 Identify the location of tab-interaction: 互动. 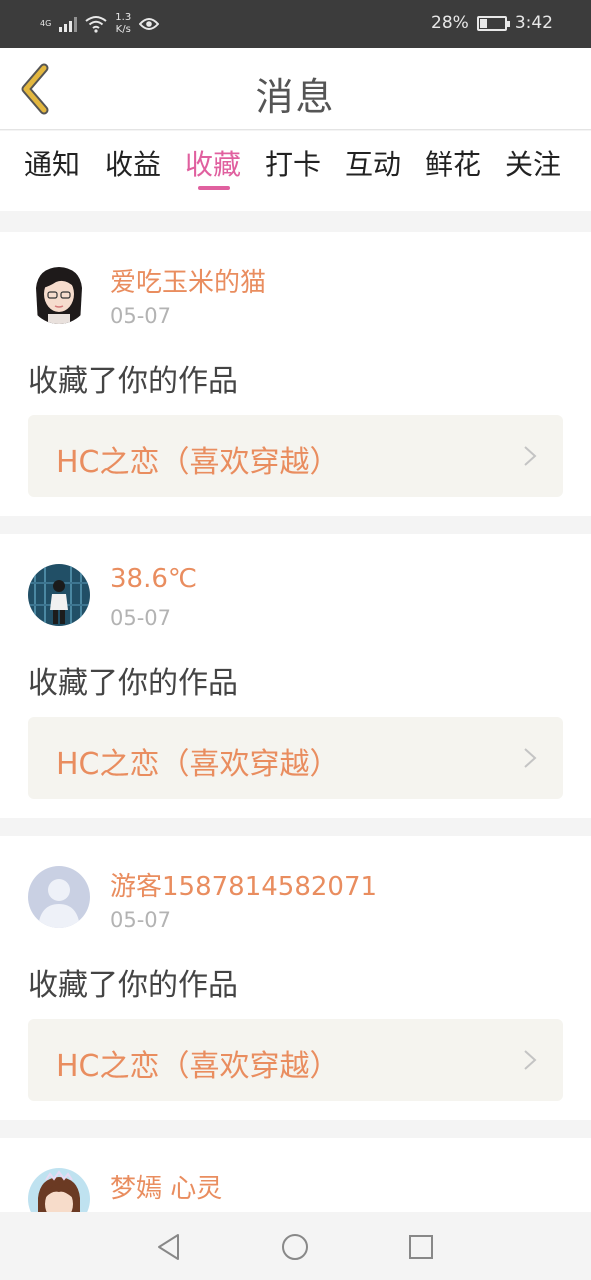
(373, 163).